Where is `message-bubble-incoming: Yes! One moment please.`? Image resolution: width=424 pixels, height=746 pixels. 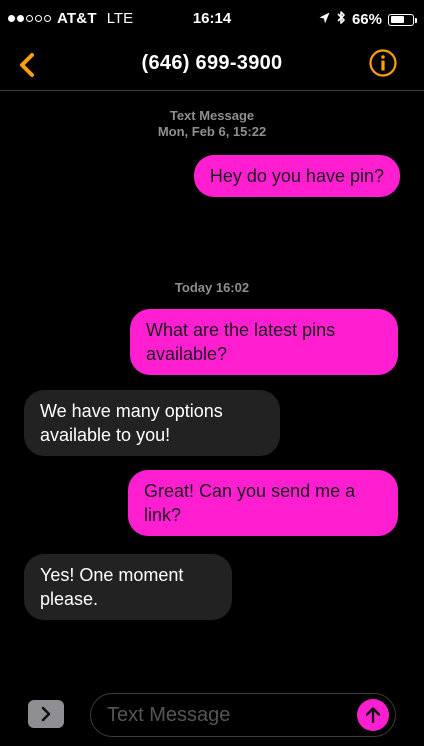 message-bubble-incoming: Yes! One moment please. is located at coordinates (128, 587).